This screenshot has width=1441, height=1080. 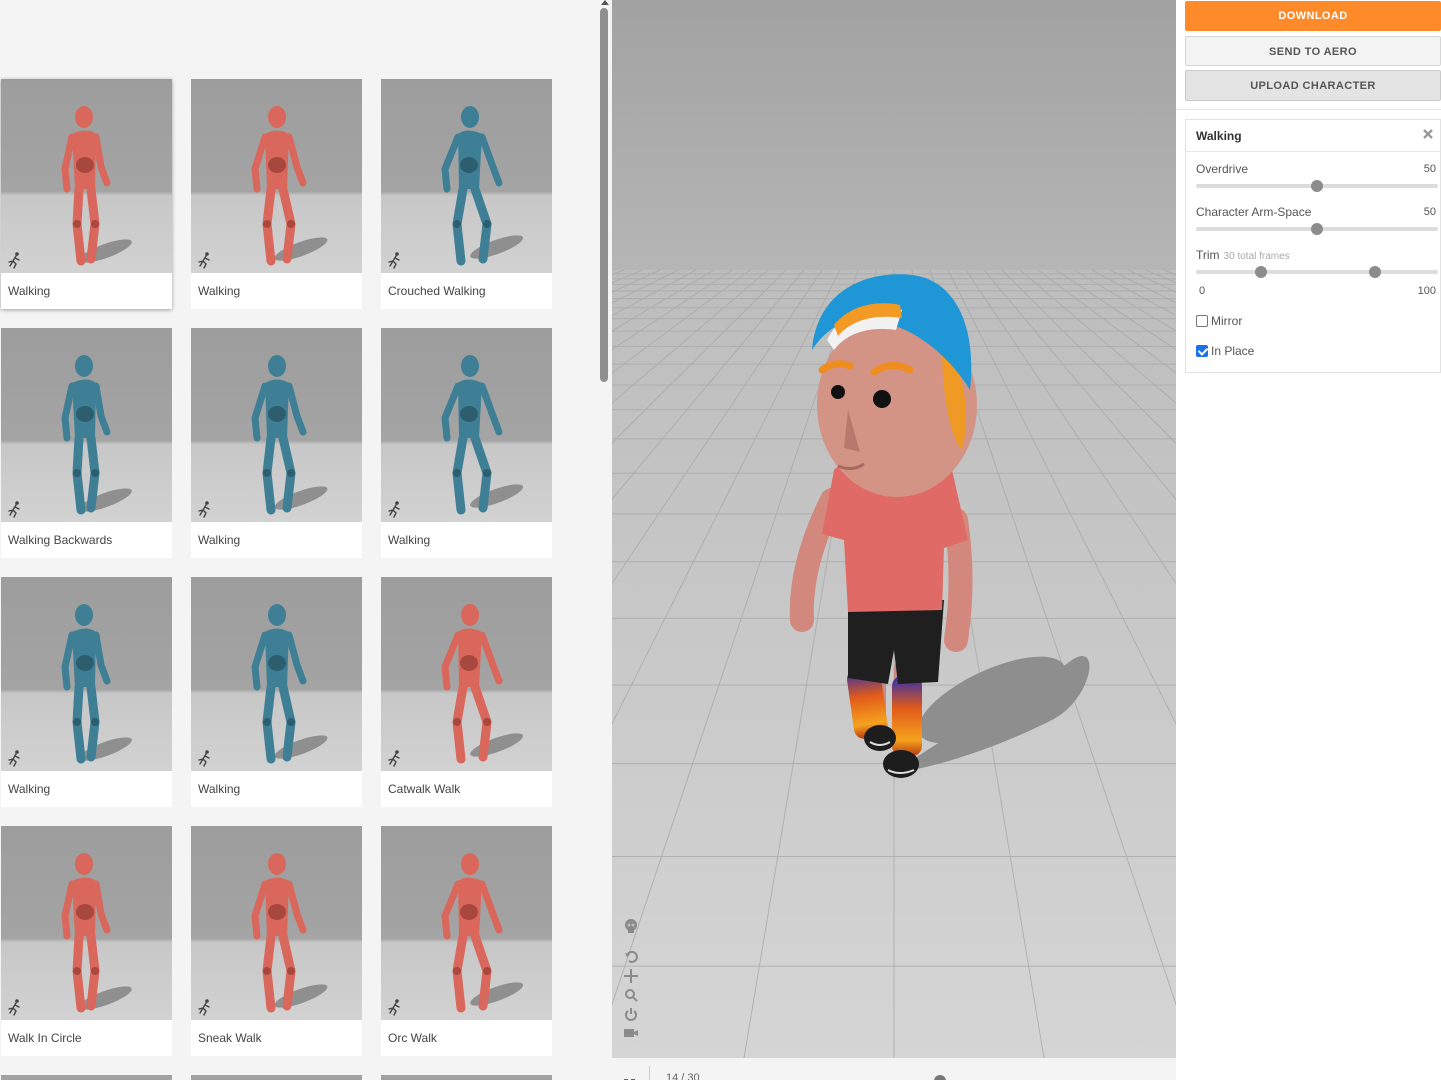 What do you see at coordinates (631, 957) in the screenshot?
I see `undo-icon` at bounding box center [631, 957].